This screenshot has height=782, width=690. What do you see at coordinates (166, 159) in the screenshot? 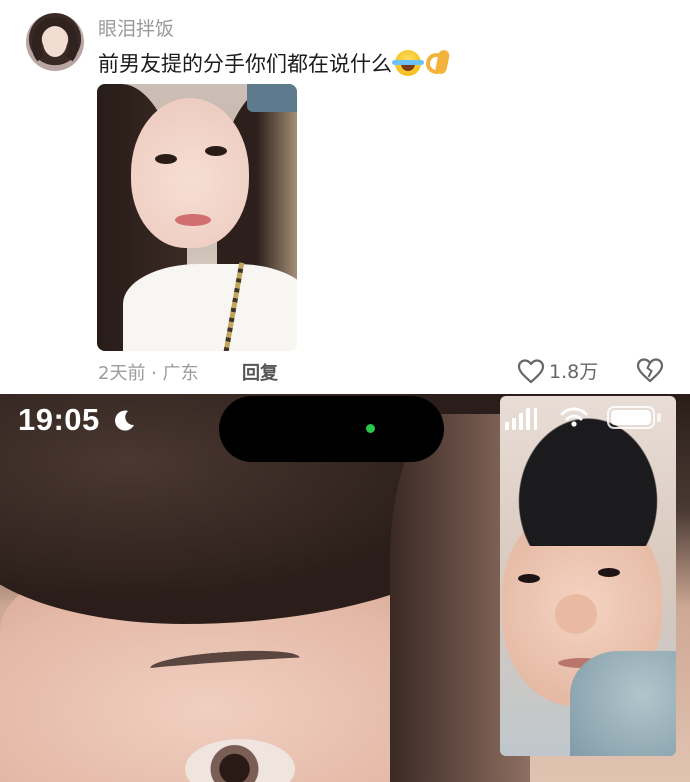
I see `photo-eye-left` at bounding box center [166, 159].